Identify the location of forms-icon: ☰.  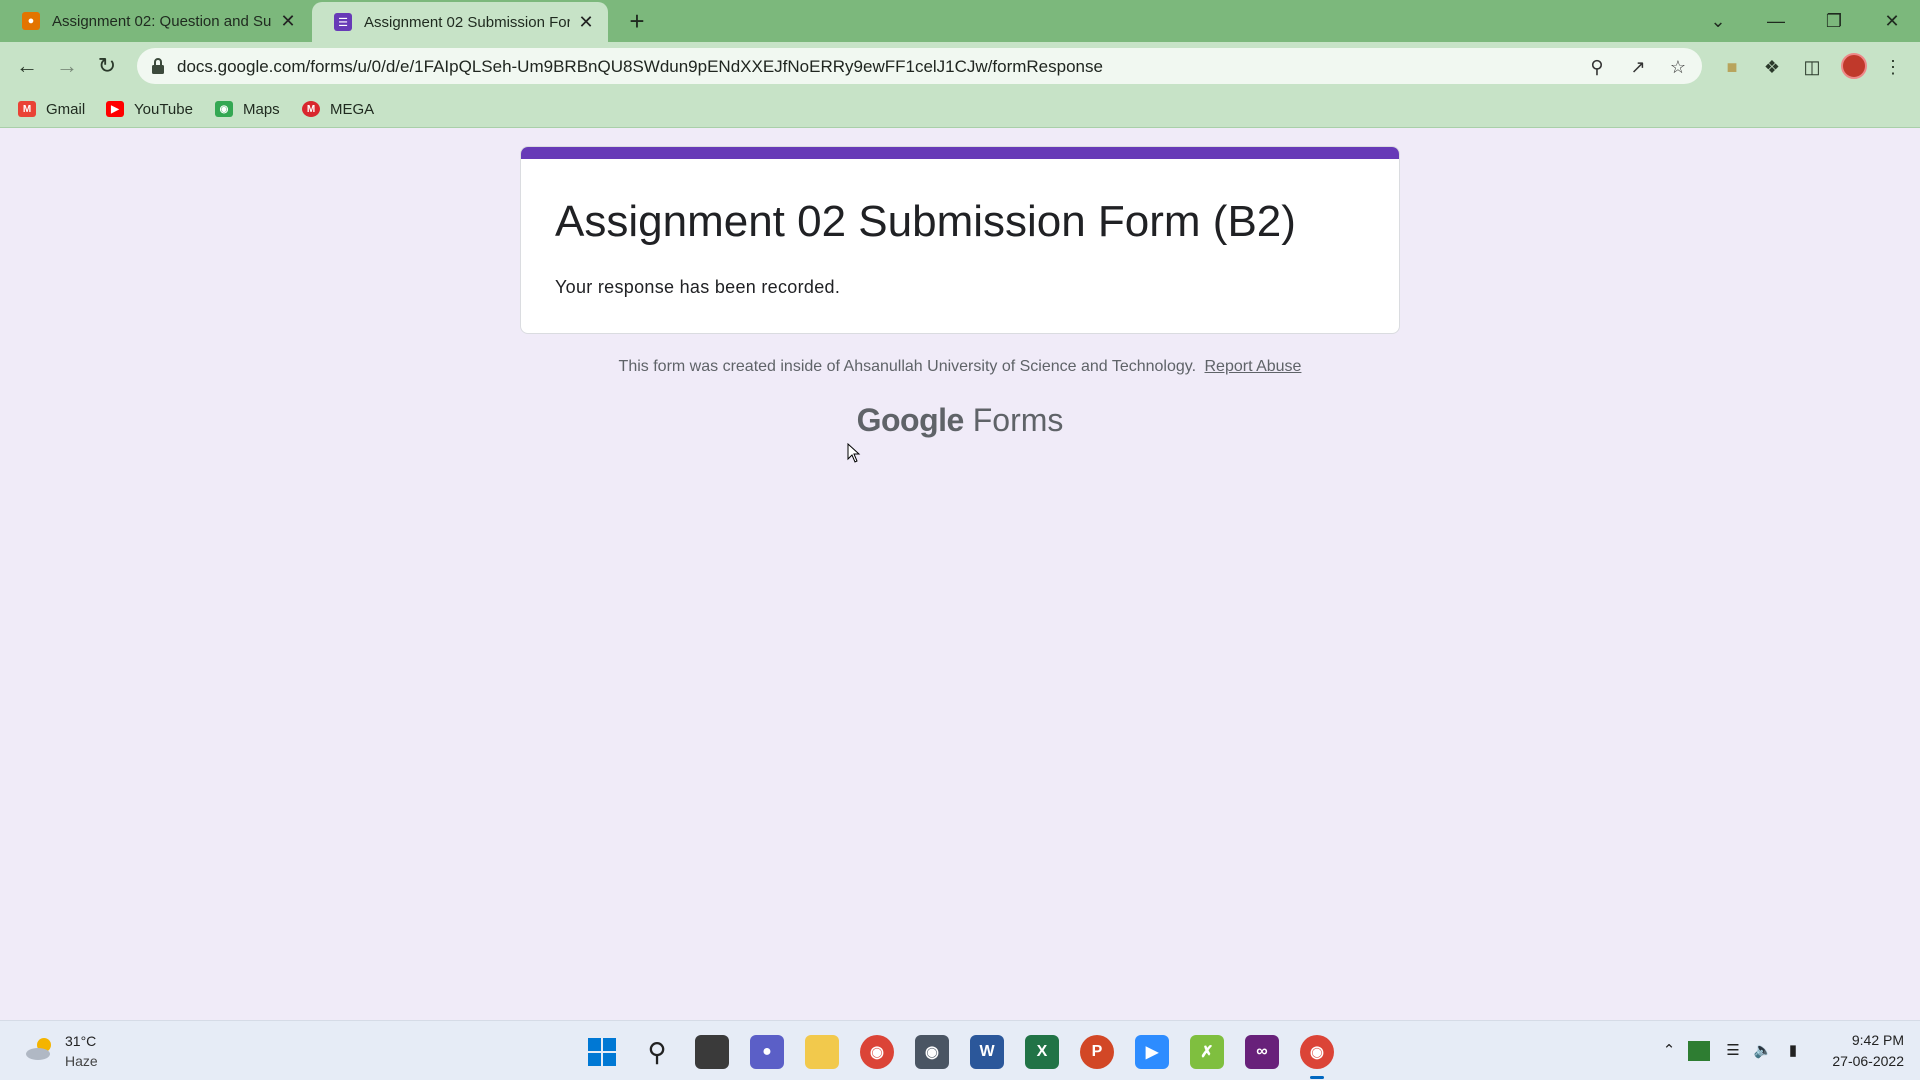
(343, 22).